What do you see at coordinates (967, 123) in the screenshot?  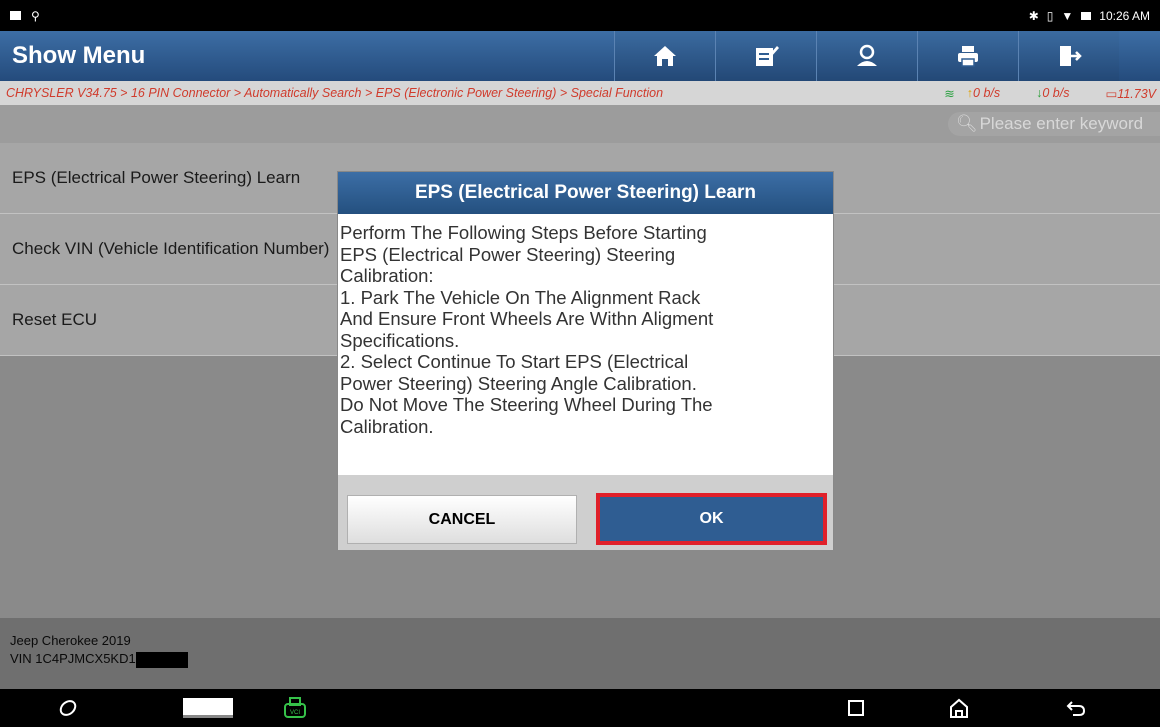 I see `search-icon: 🔍︎` at bounding box center [967, 123].